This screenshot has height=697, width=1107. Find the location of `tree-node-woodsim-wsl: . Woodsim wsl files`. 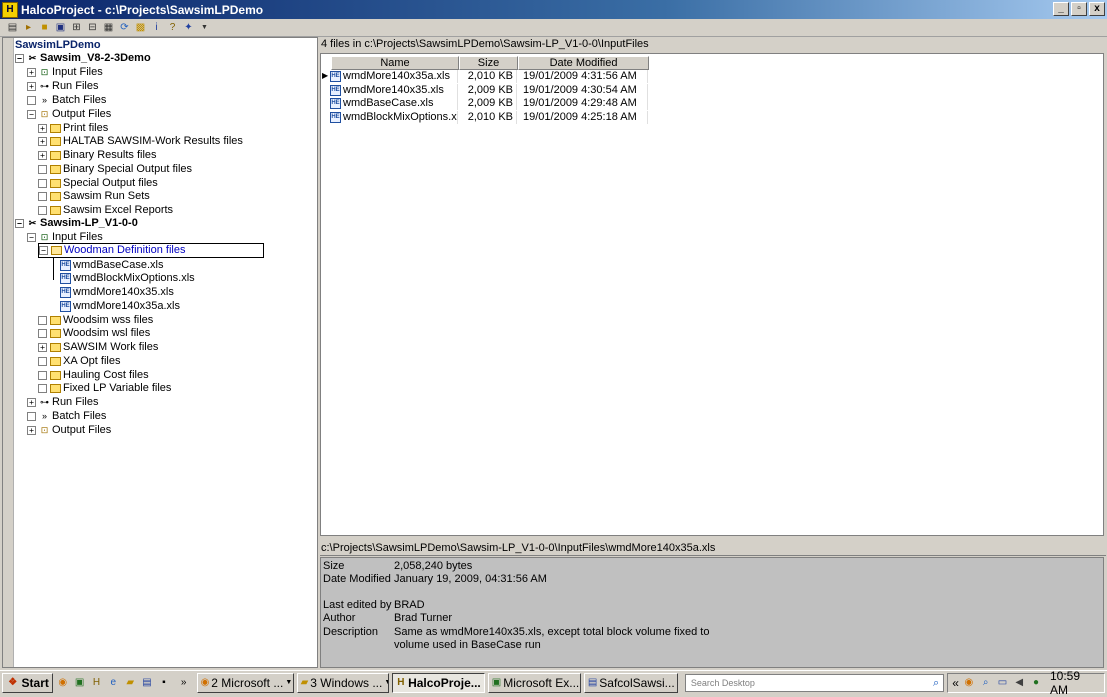

tree-node-woodsim-wsl: . Woodsim wsl files is located at coordinates (94, 333).